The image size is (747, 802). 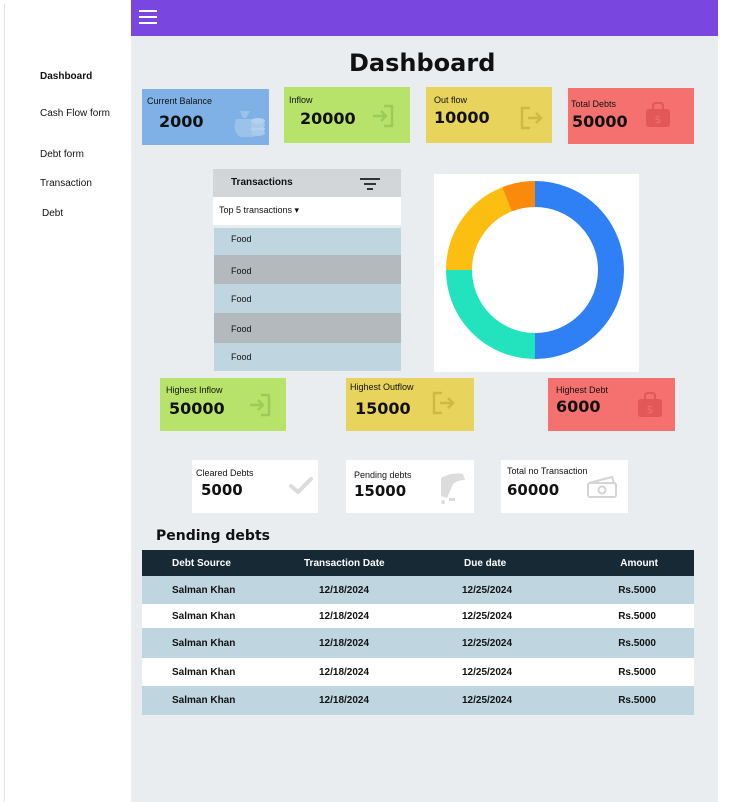 I want to click on sidebar-item-transaction: Transaction, so click(x=66, y=183).